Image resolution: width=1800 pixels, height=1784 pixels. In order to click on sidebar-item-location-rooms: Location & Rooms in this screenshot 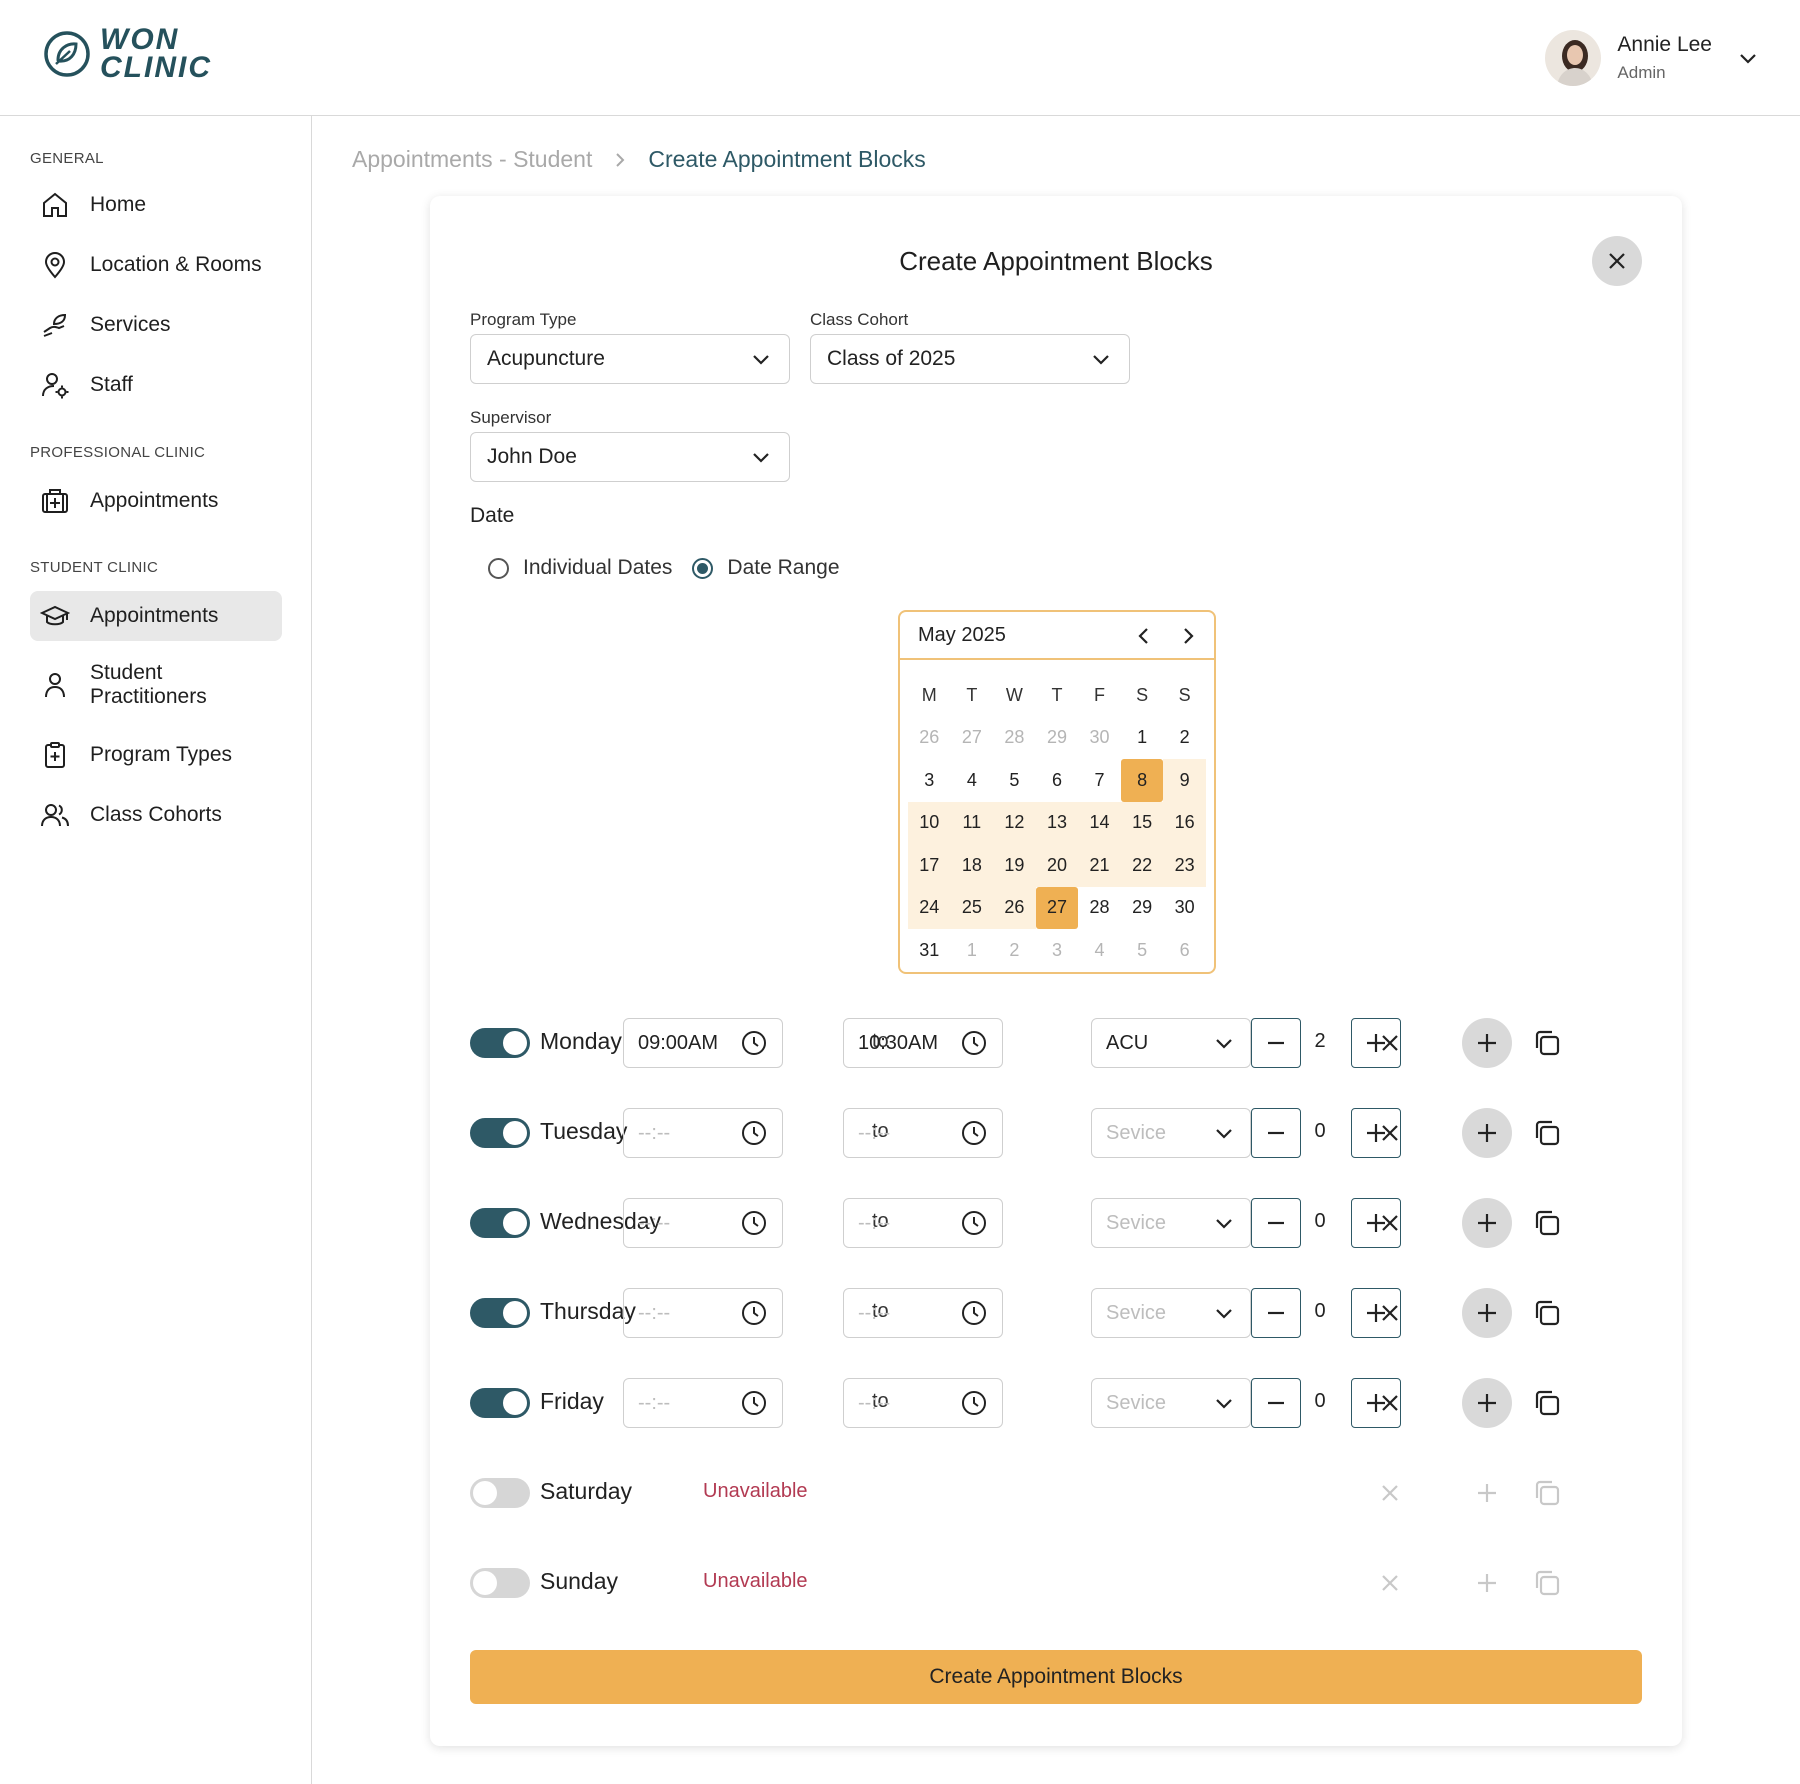, I will do `click(156, 265)`.